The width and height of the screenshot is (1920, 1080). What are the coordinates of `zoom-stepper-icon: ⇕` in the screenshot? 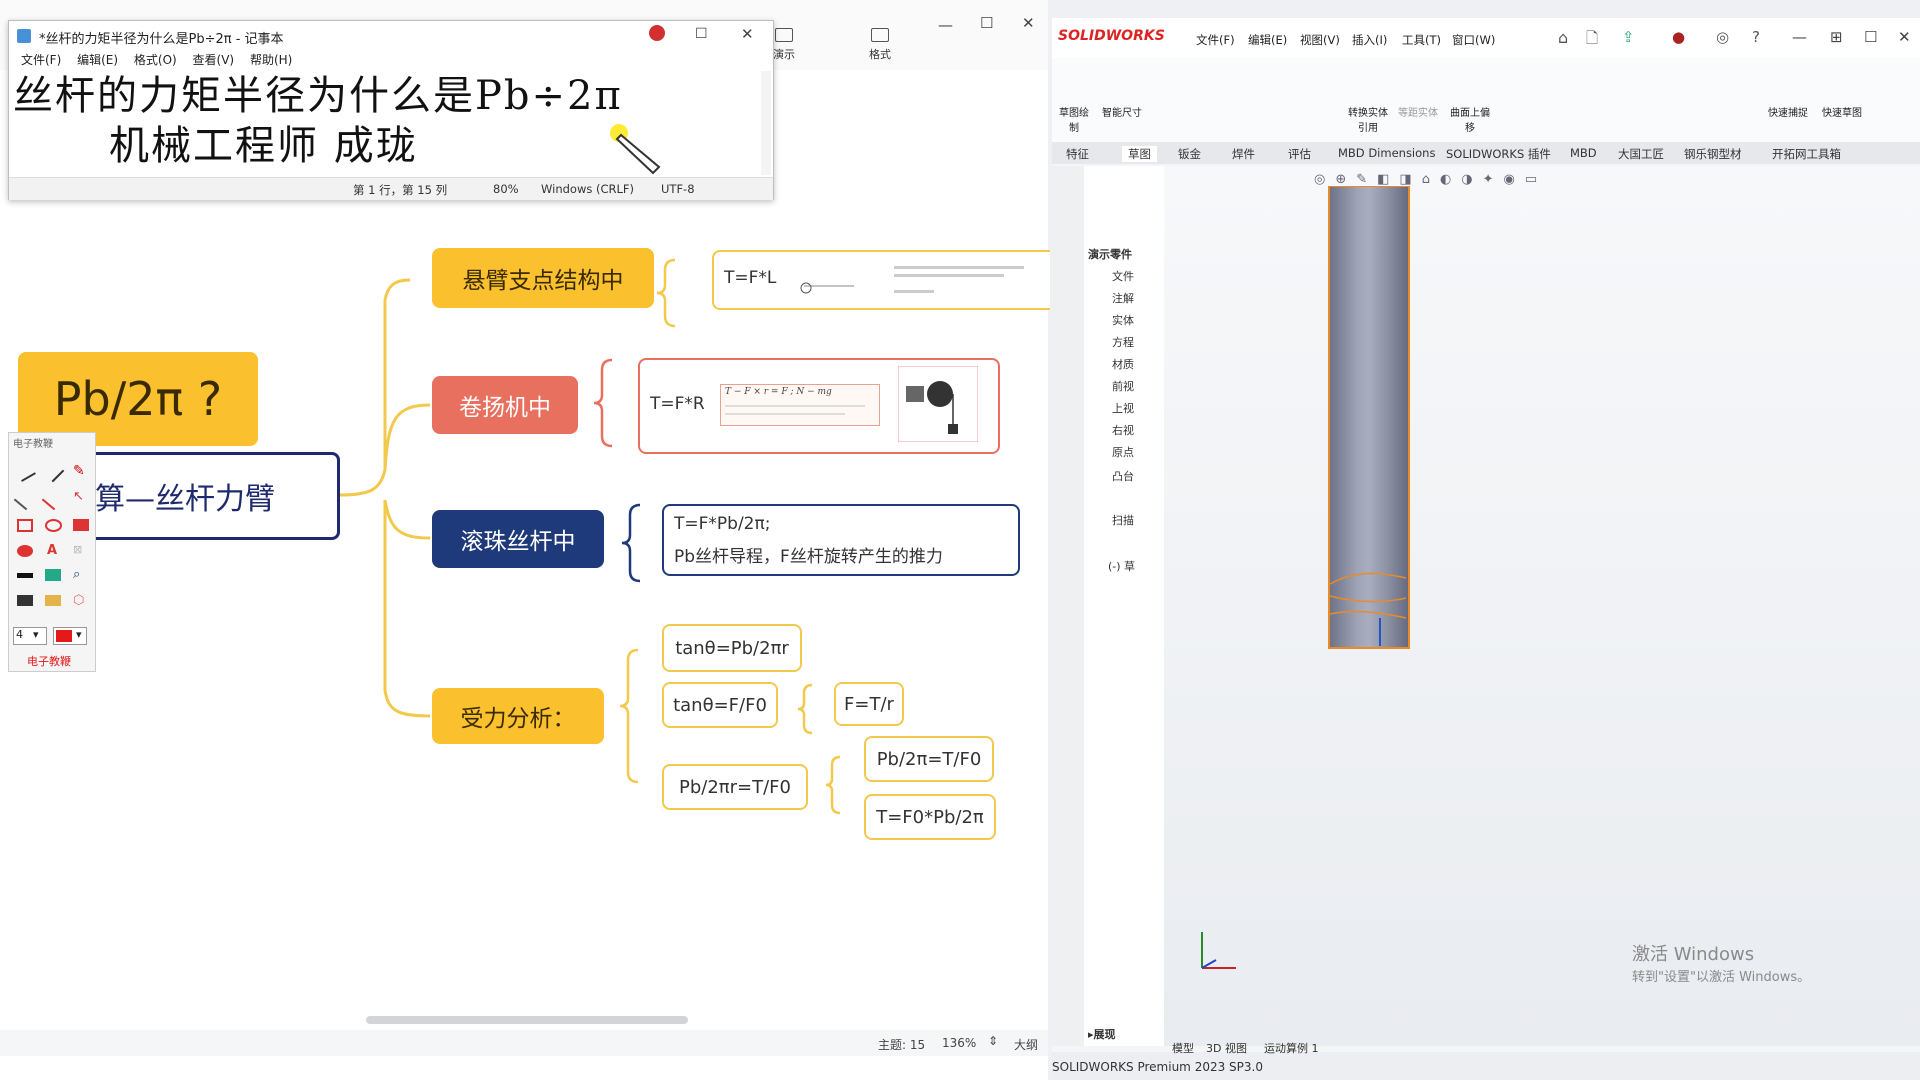 It's located at (993, 1041).